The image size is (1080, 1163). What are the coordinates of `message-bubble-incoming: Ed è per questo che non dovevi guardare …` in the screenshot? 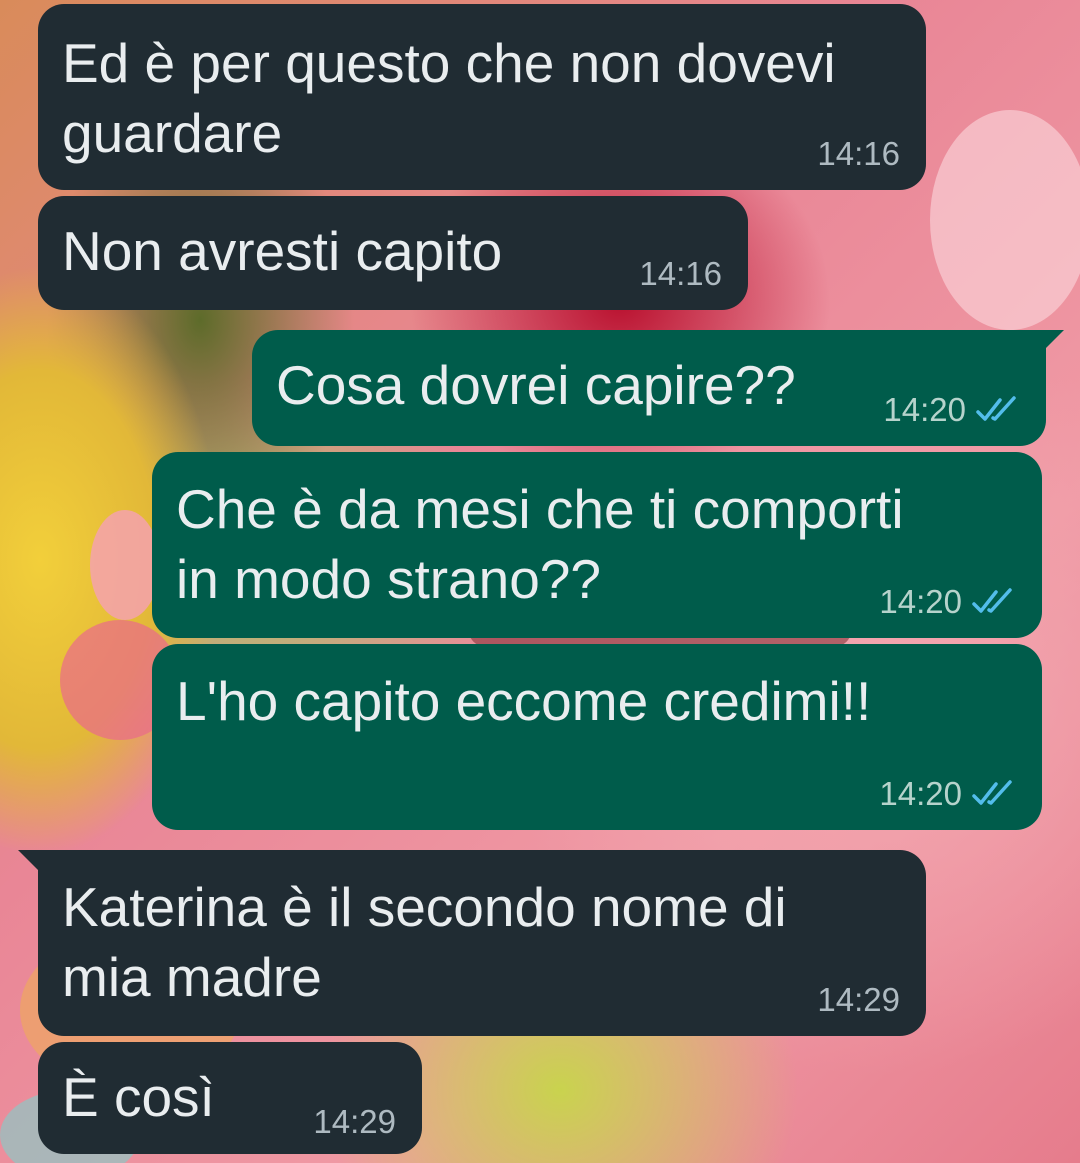 It's located at (482, 97).